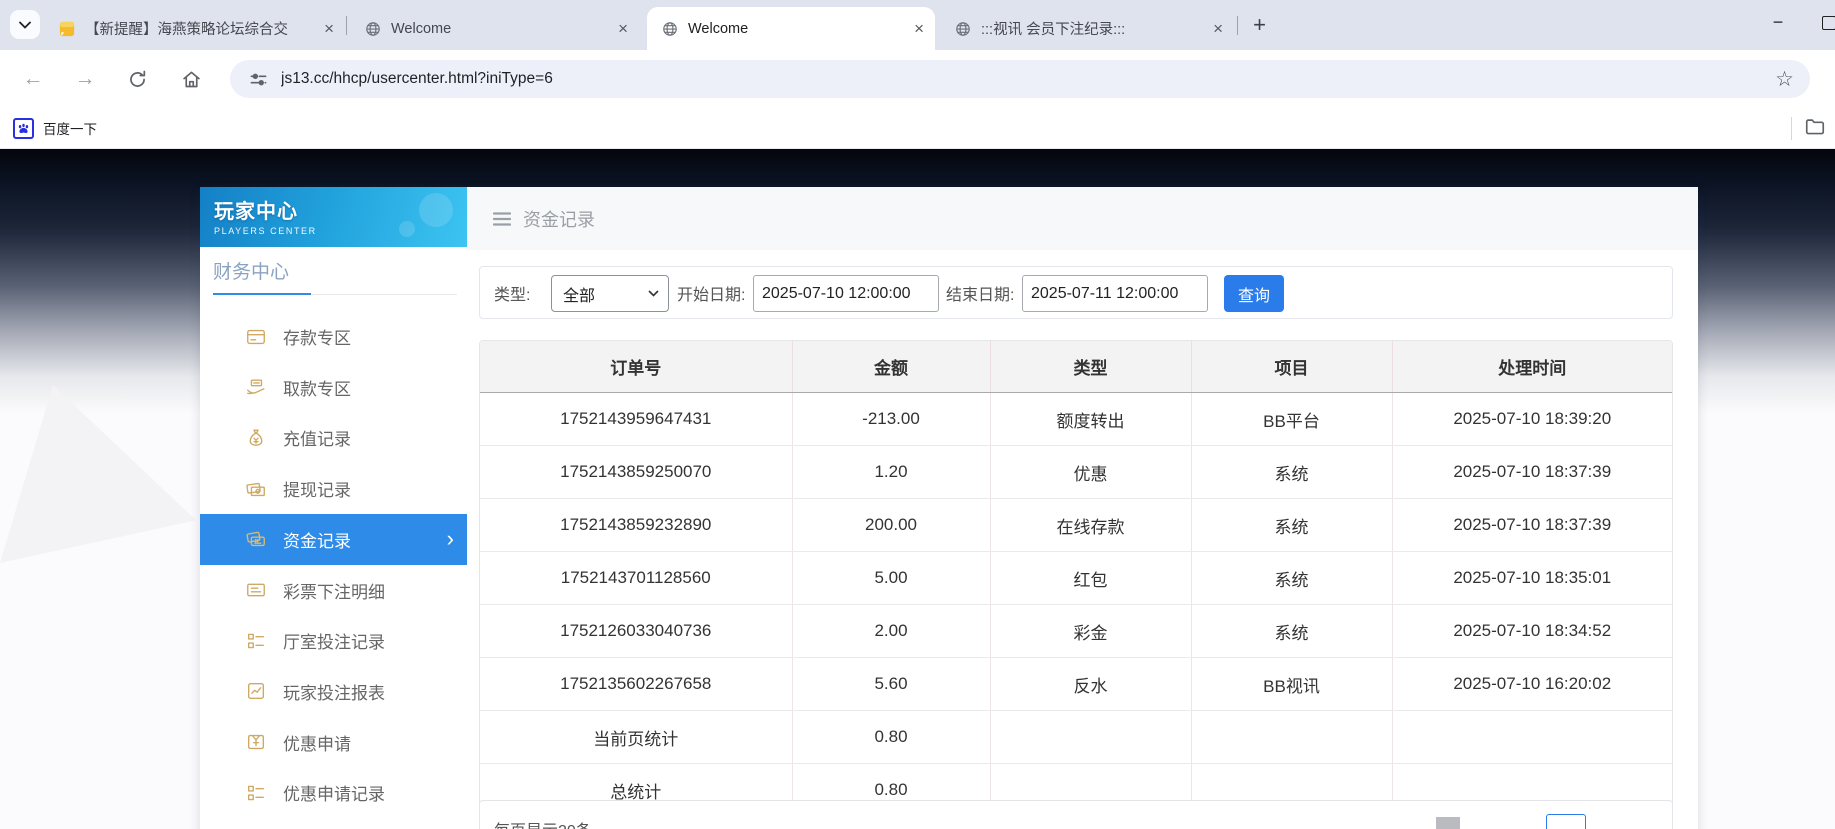 The height and width of the screenshot is (829, 1835). Describe the element at coordinates (1091, 472) in the screenshot. I see `table-cell: 优惠` at that location.